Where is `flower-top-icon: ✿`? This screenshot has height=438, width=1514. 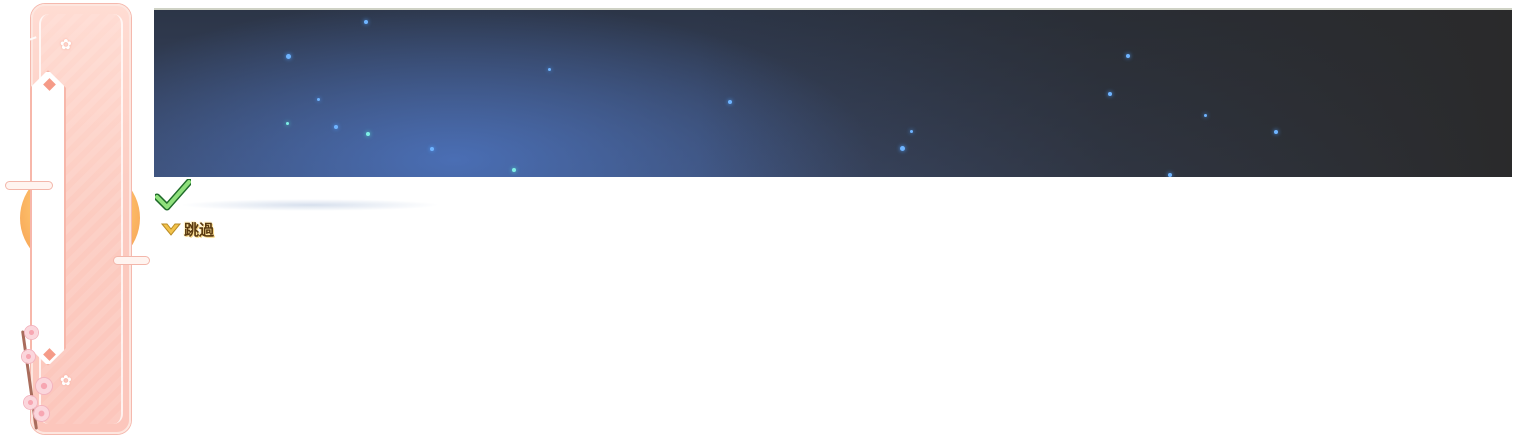 flower-top-icon: ✿ is located at coordinates (66, 45).